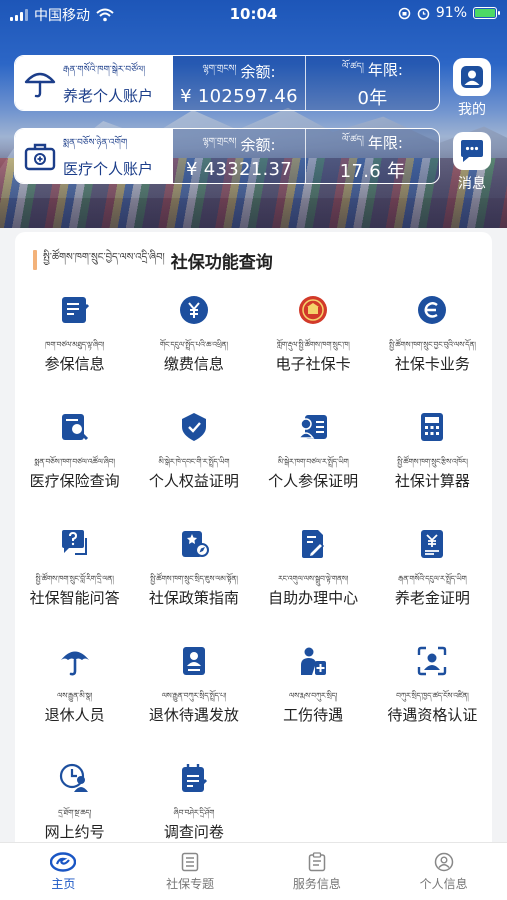  I want to click on fn-label: 电子社保卡, so click(313, 364).